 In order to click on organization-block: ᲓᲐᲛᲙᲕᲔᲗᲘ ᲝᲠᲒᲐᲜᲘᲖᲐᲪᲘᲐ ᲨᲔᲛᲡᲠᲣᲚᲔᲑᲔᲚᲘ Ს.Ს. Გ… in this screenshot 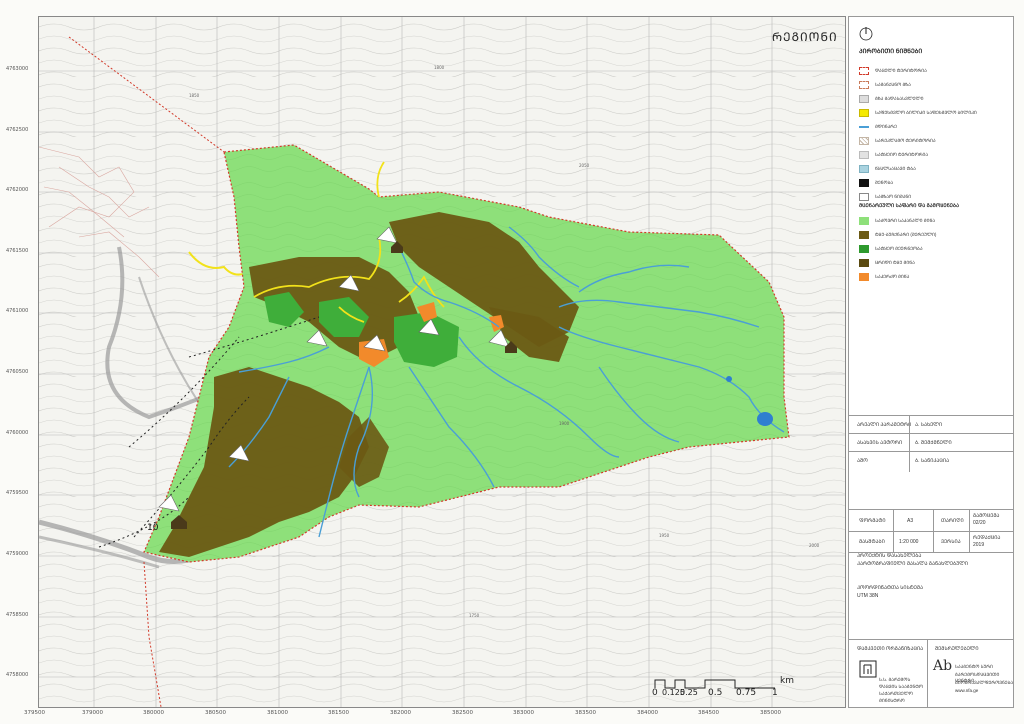, I will do `click(931, 673)`.